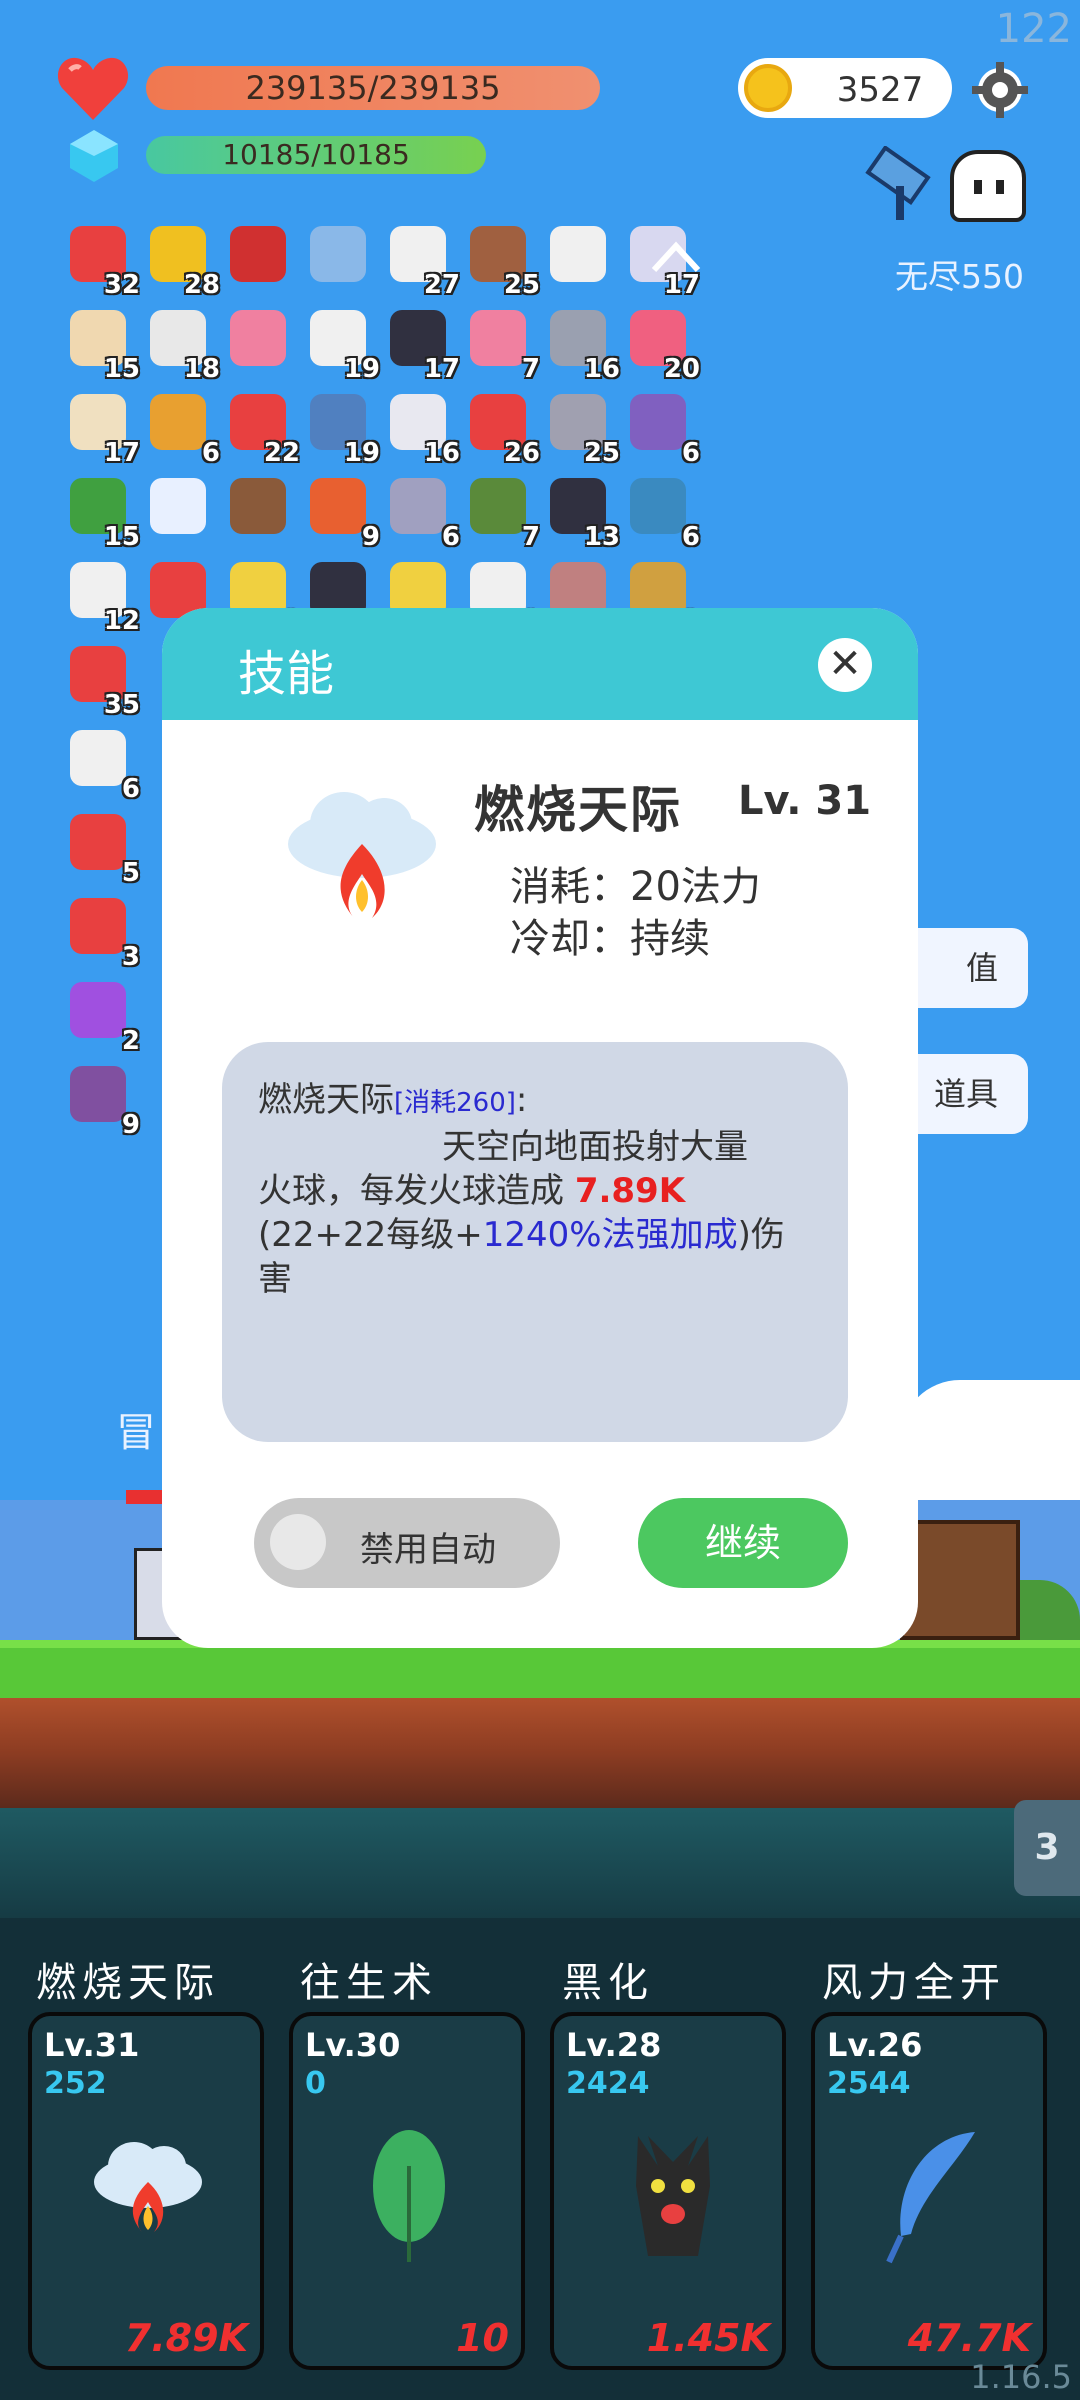 This screenshot has width=1080, height=2400. I want to click on desc-line: 火球，每发火球造成, so click(416, 1191).